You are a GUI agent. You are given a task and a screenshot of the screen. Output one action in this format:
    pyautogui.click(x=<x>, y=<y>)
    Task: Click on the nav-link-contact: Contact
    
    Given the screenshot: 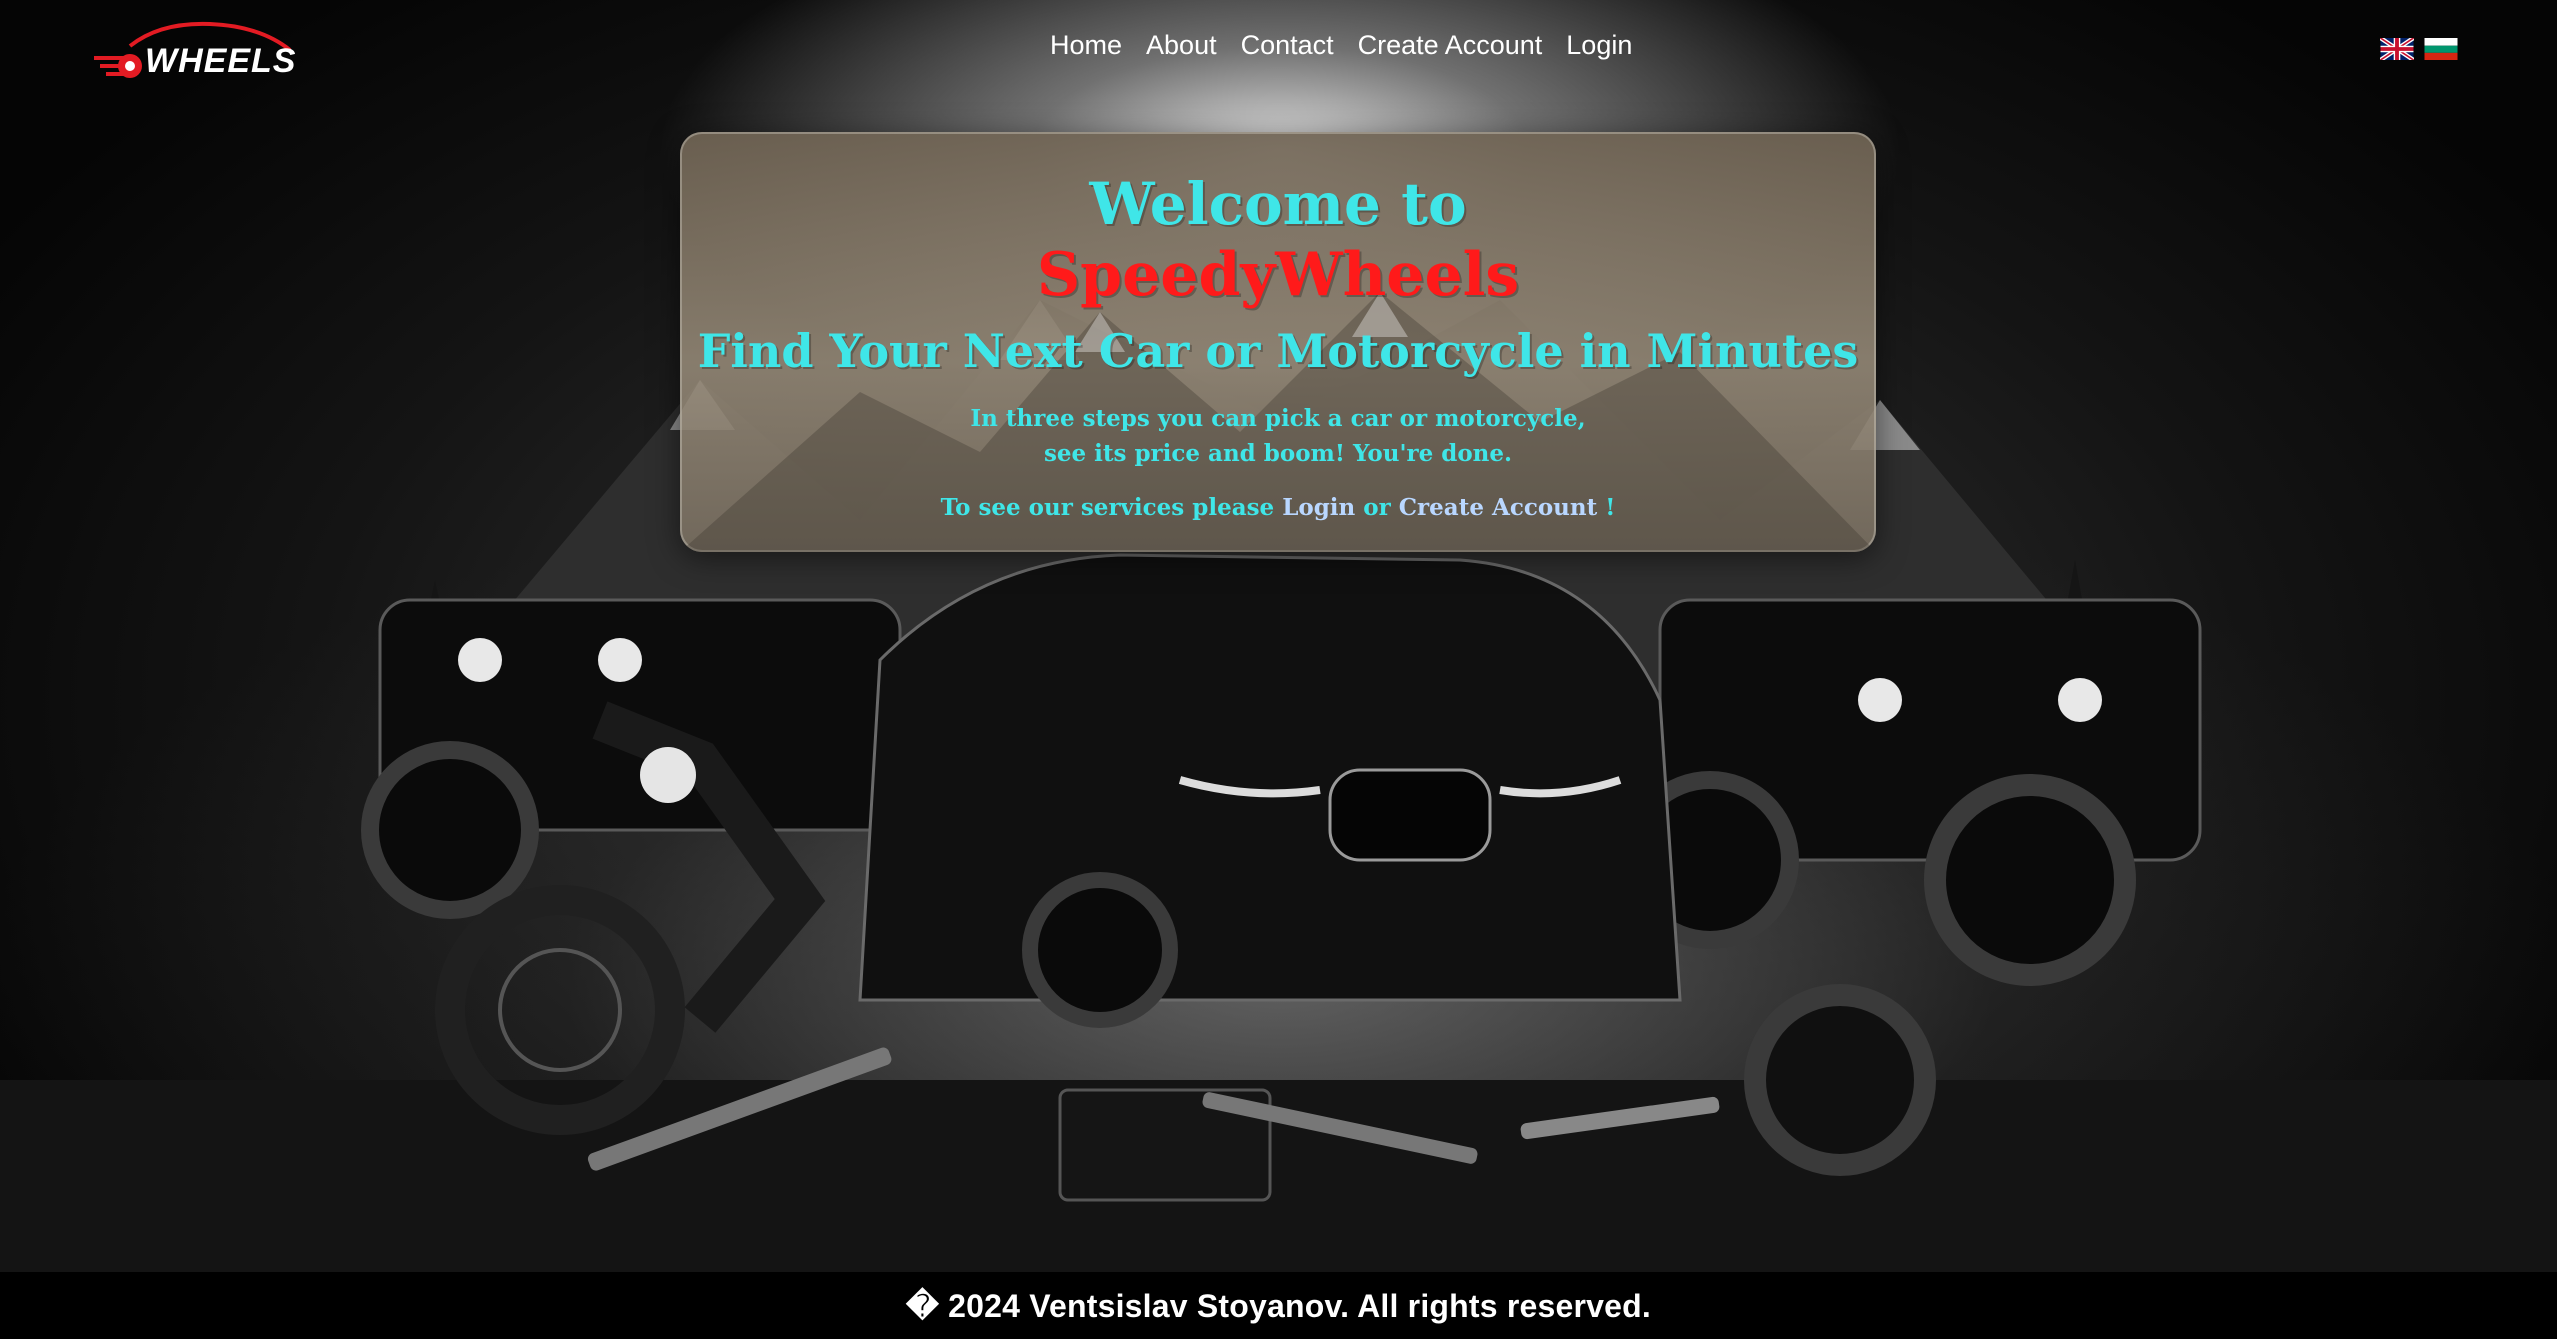 What is the action you would take?
    pyautogui.click(x=1287, y=45)
    